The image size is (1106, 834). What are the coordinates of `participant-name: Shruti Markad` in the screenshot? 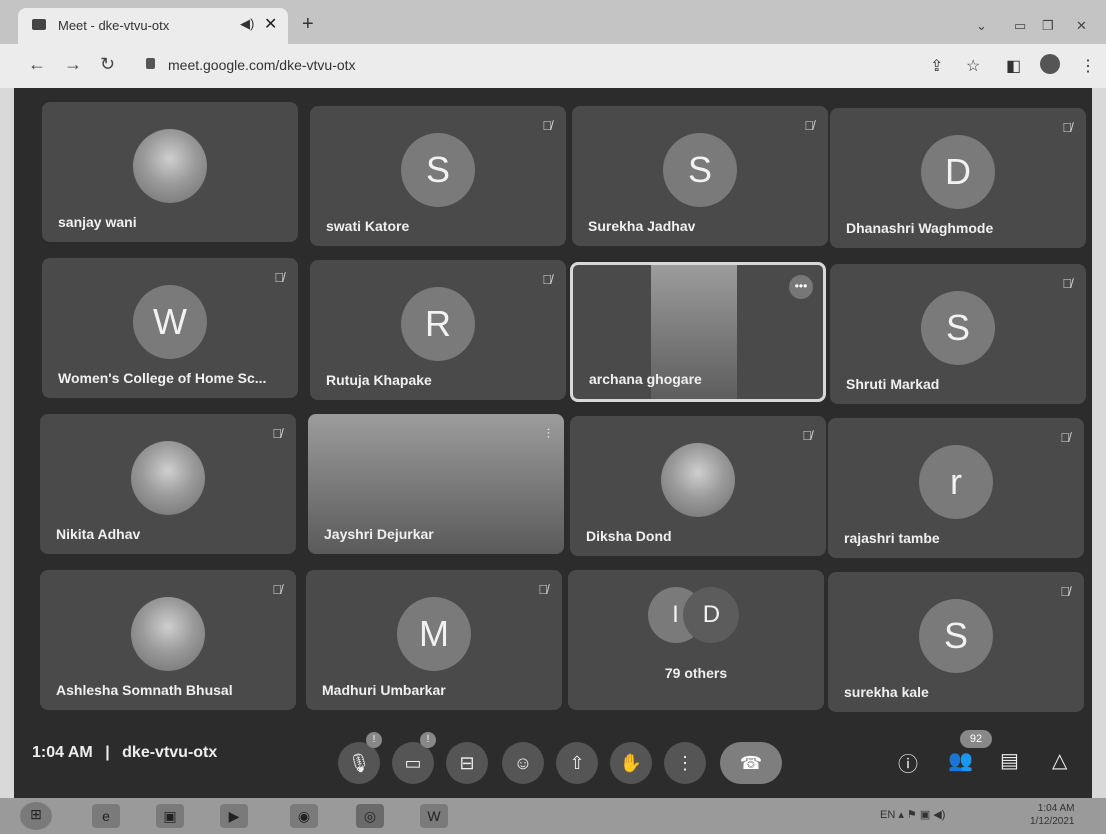 It's located at (893, 384).